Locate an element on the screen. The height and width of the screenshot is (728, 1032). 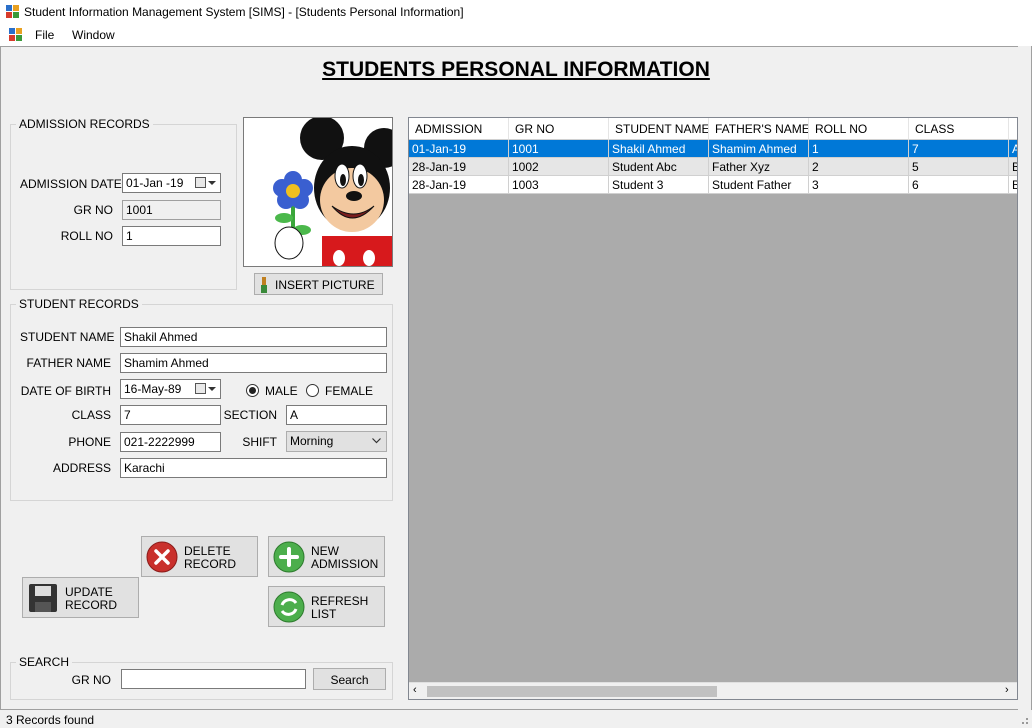
gr-no-field: 1001 is located at coordinates (171, 210).